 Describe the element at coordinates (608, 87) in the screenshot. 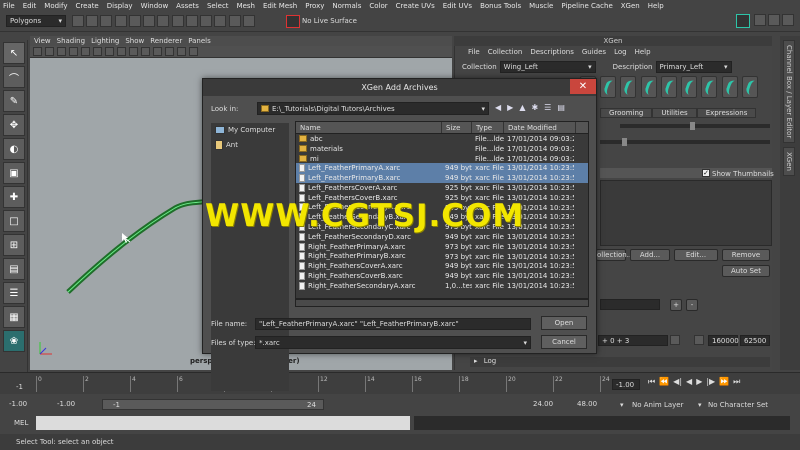

I see `xgen-add-guide-icon` at that location.